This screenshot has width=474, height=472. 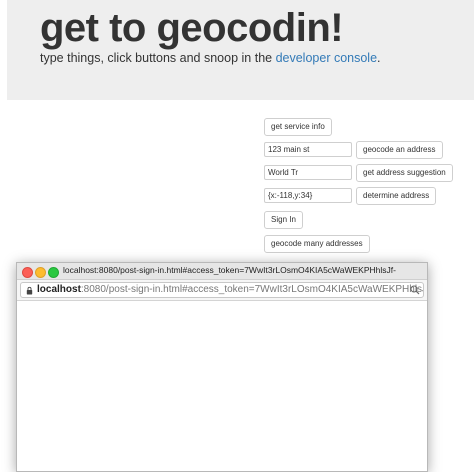 What do you see at coordinates (192, 28) in the screenshot?
I see `page-title: get to geocodin!` at bounding box center [192, 28].